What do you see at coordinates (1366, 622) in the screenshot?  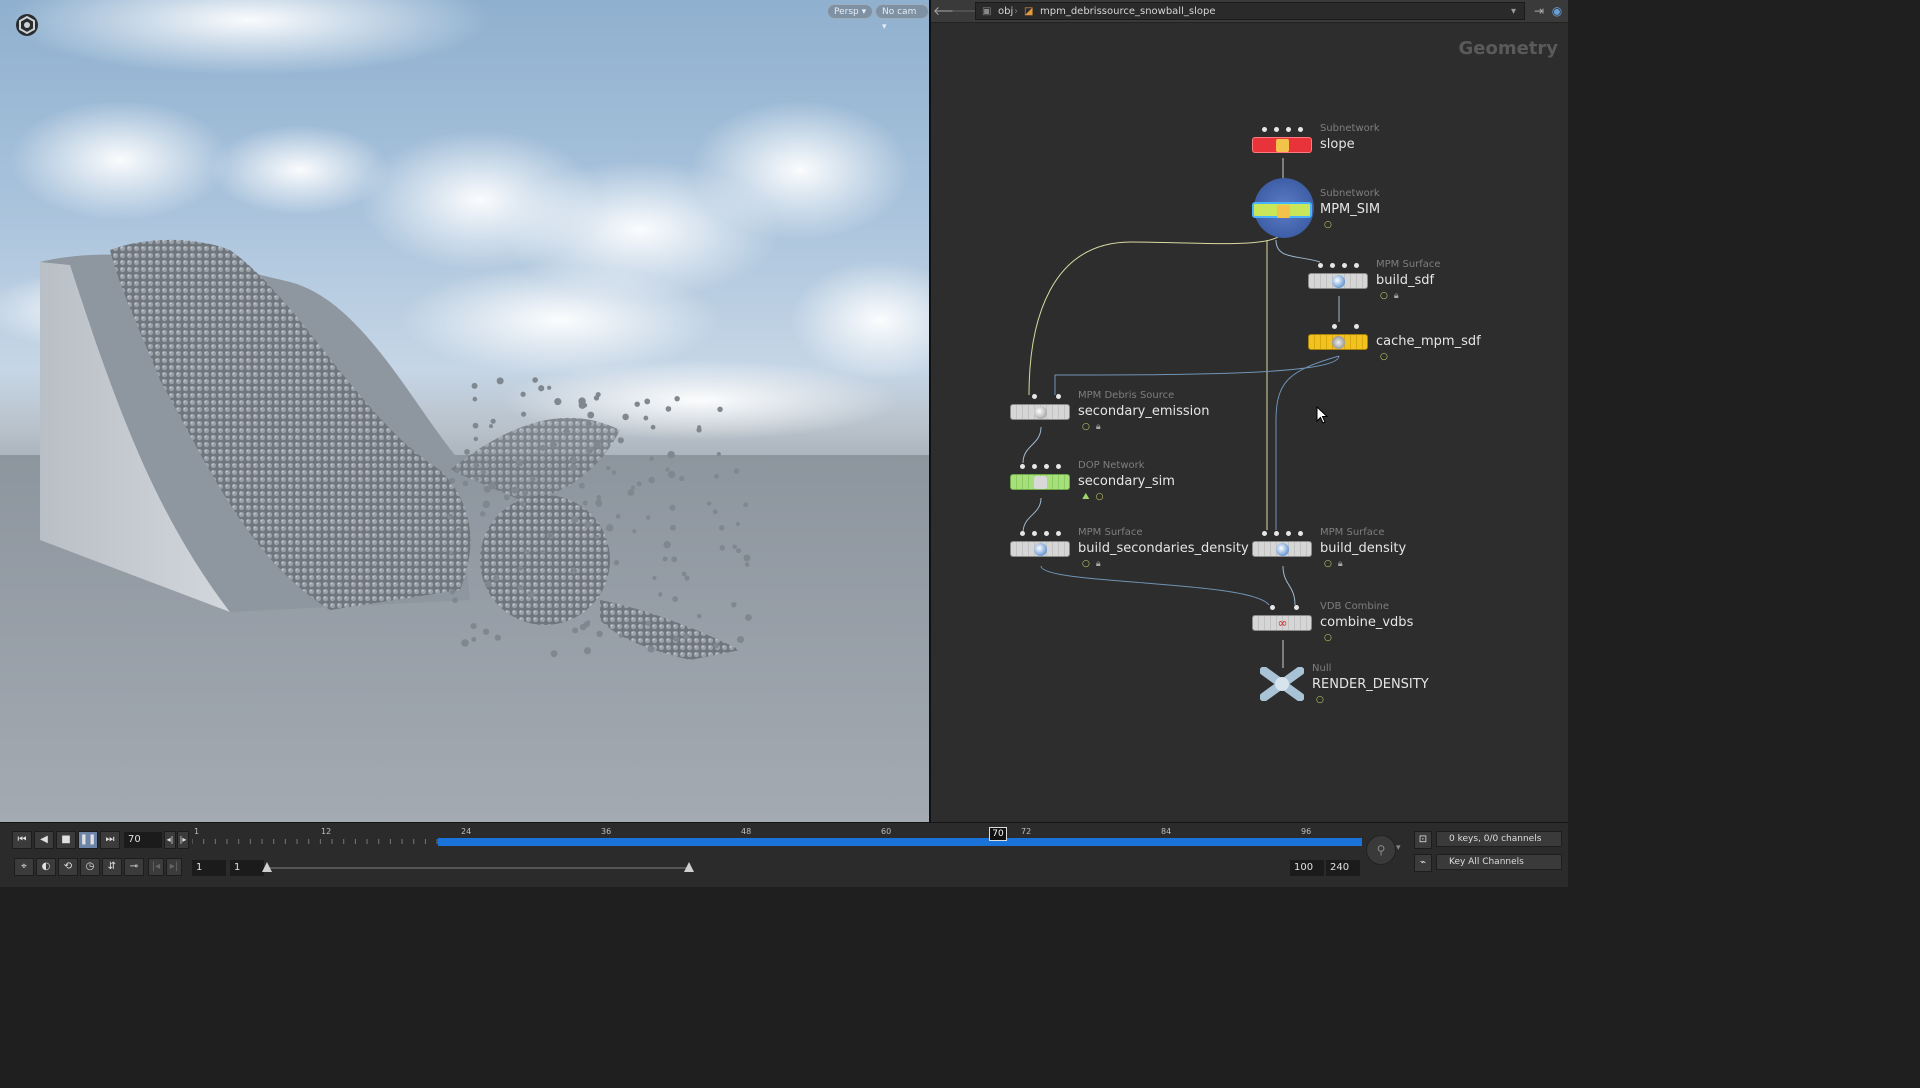 I see `node-name: combine_vdbs` at bounding box center [1366, 622].